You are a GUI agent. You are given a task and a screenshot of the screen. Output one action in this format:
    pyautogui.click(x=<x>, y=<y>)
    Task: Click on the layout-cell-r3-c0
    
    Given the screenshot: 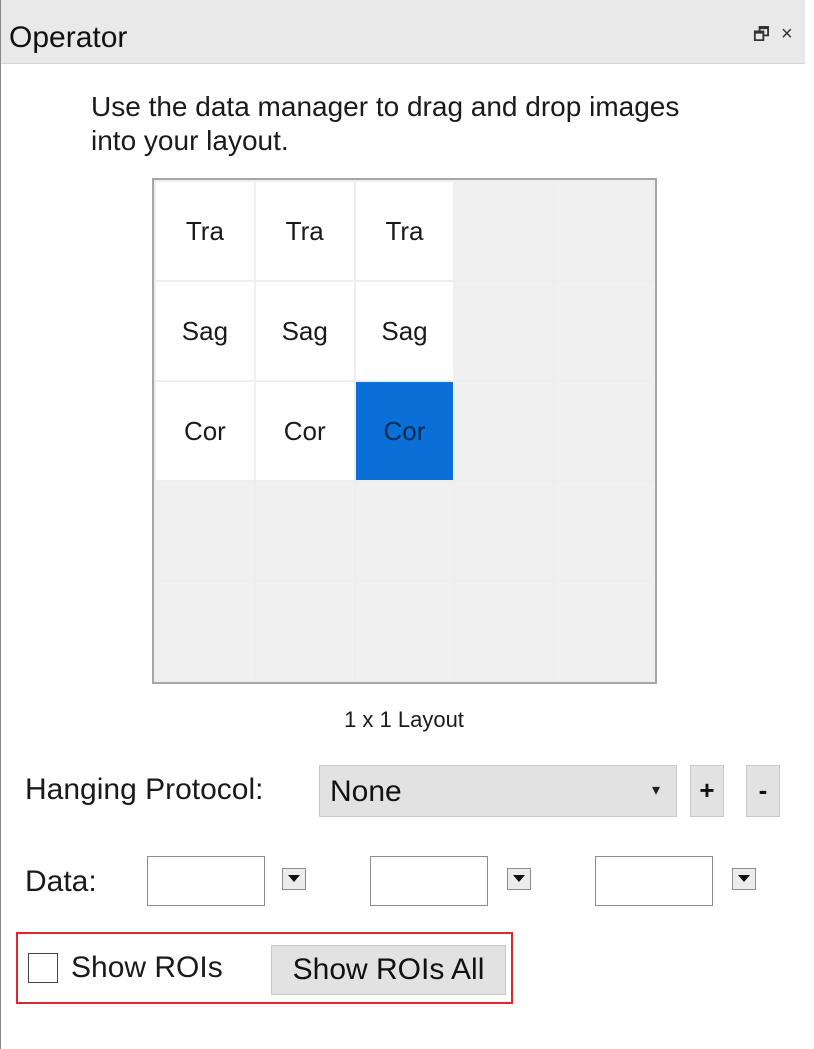 What is the action you would take?
    pyautogui.click(x=205, y=531)
    